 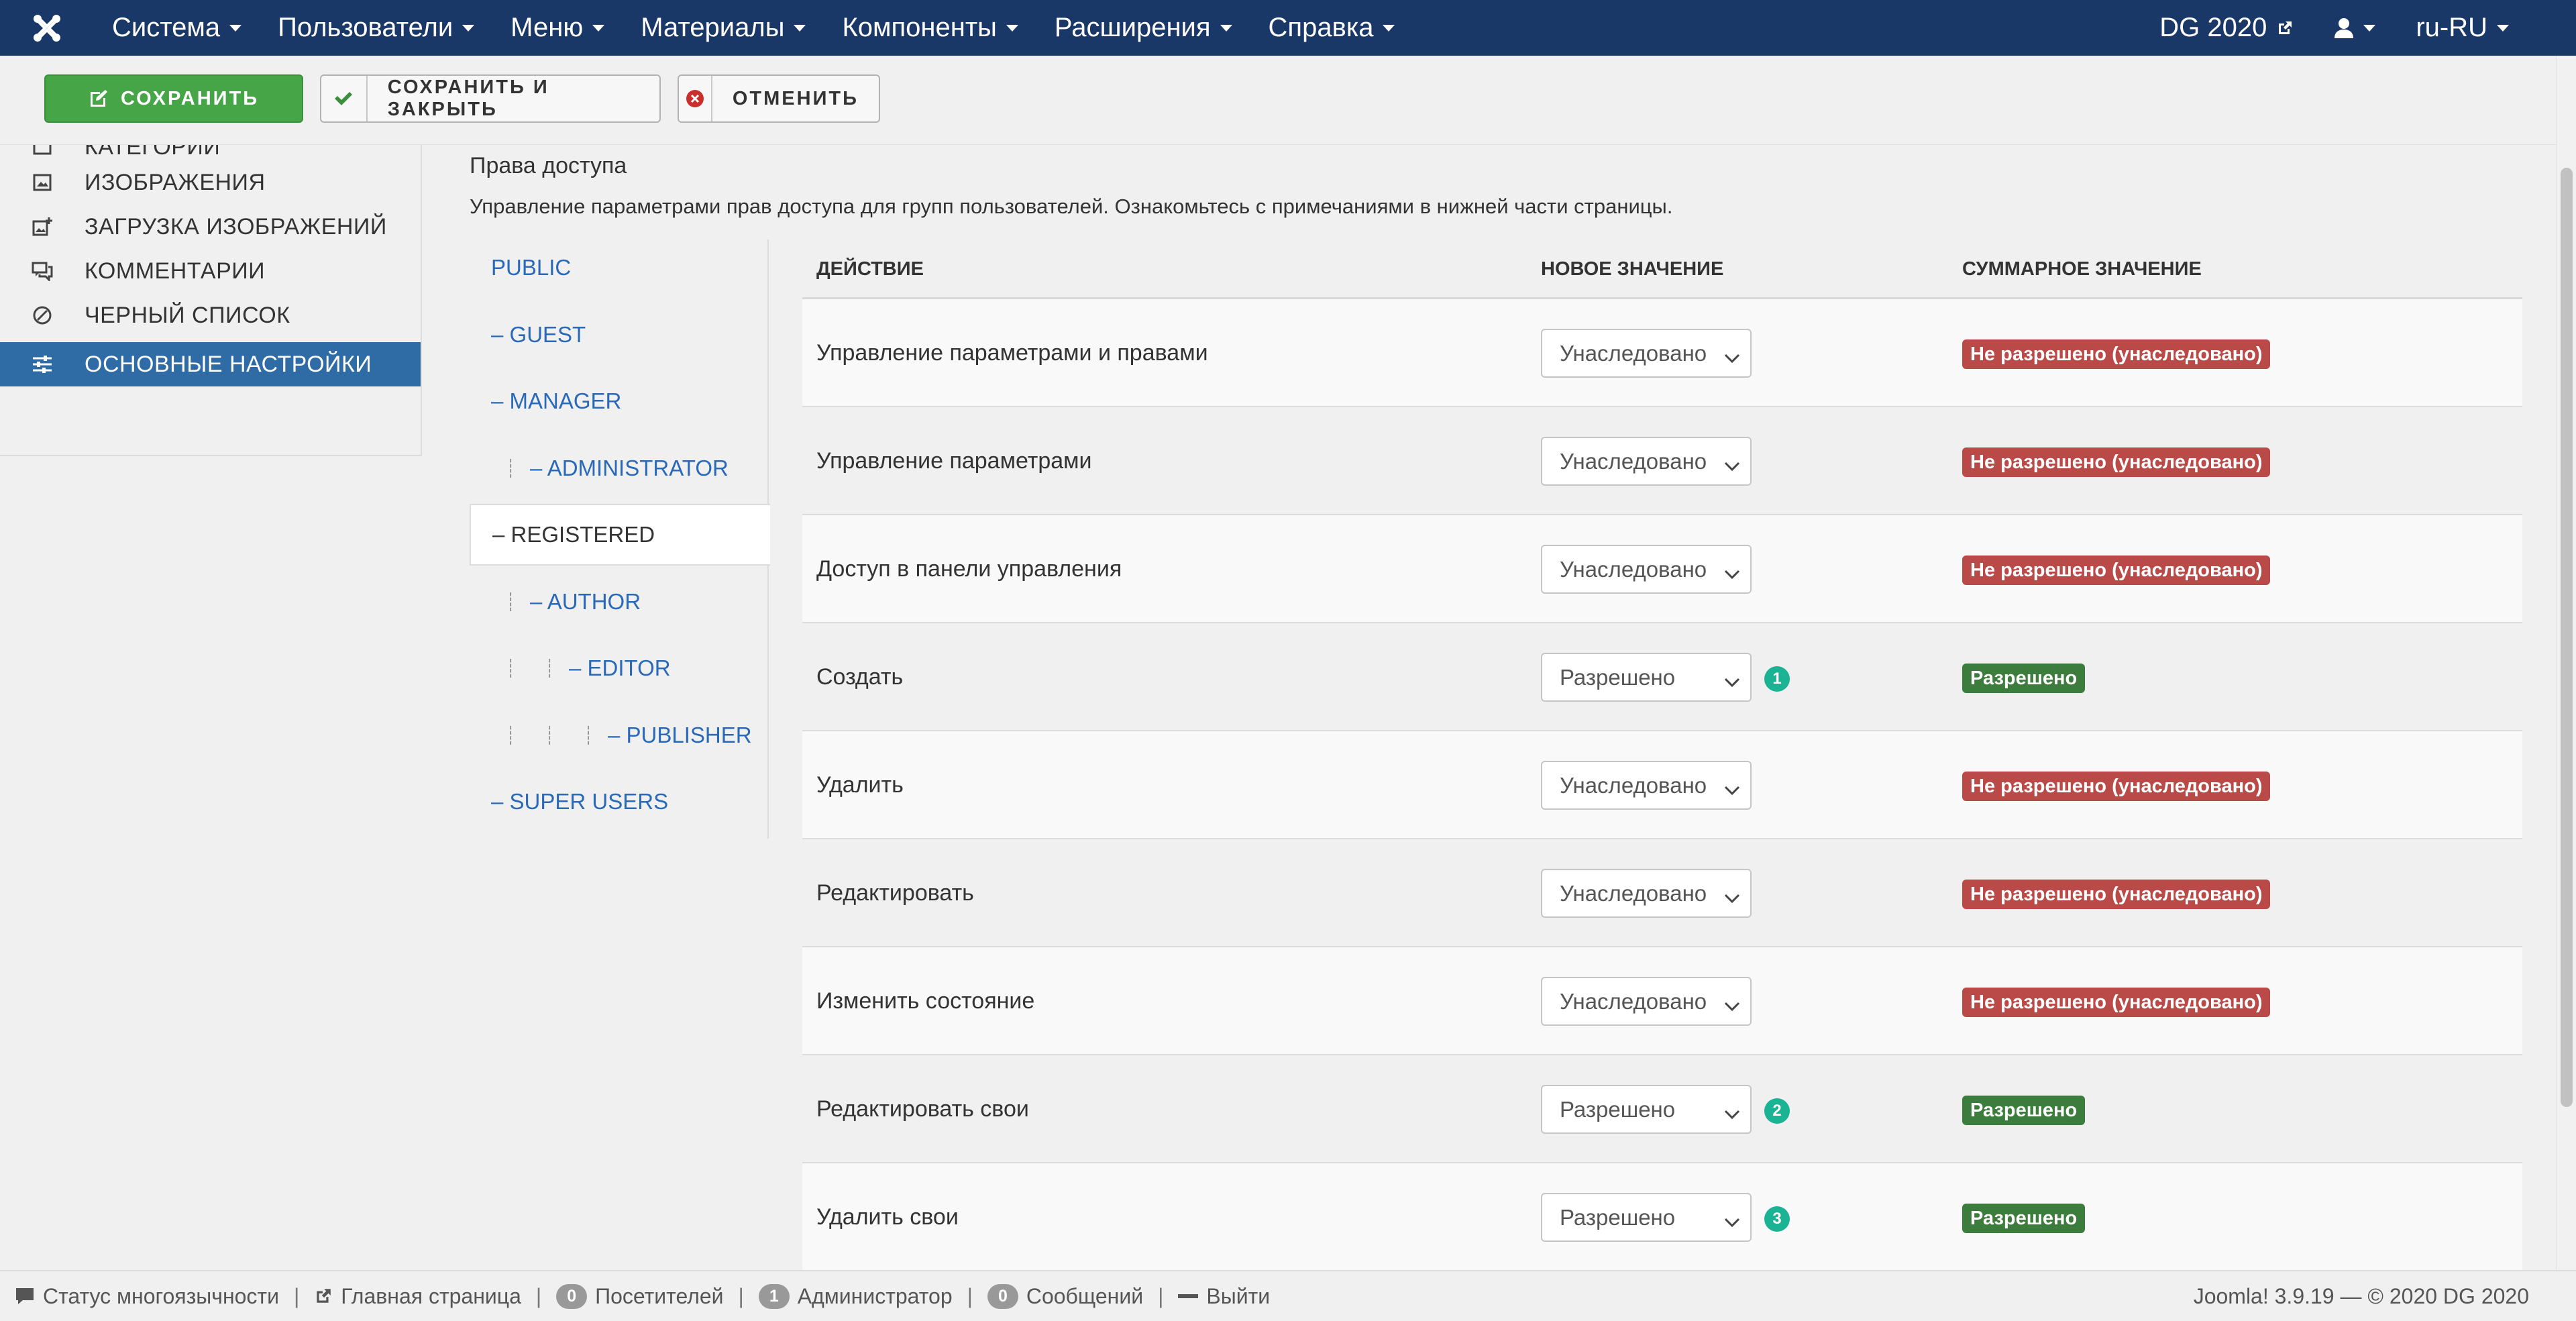 I want to click on language-menu: ru-RU, so click(x=2462, y=28).